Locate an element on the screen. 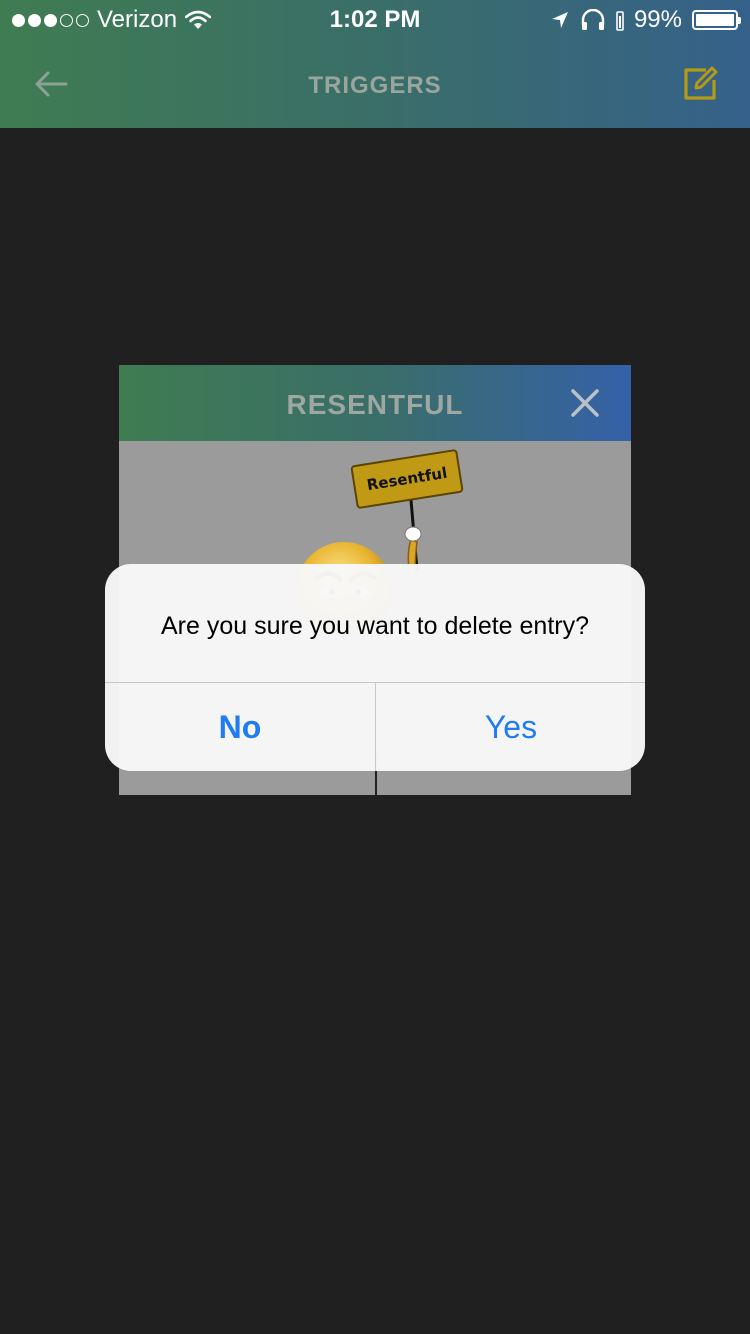  battery-icon is located at coordinates (716, 20).